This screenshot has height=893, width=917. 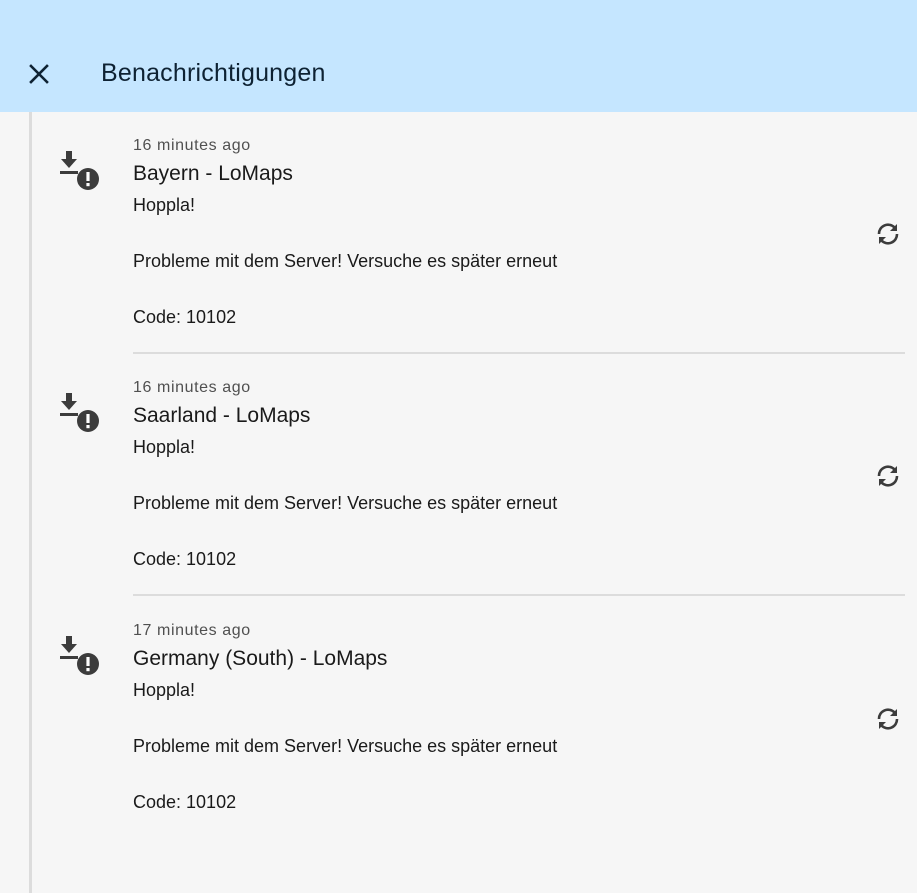 I want to click on notification-title: Saarland - LoMaps, so click(x=222, y=415).